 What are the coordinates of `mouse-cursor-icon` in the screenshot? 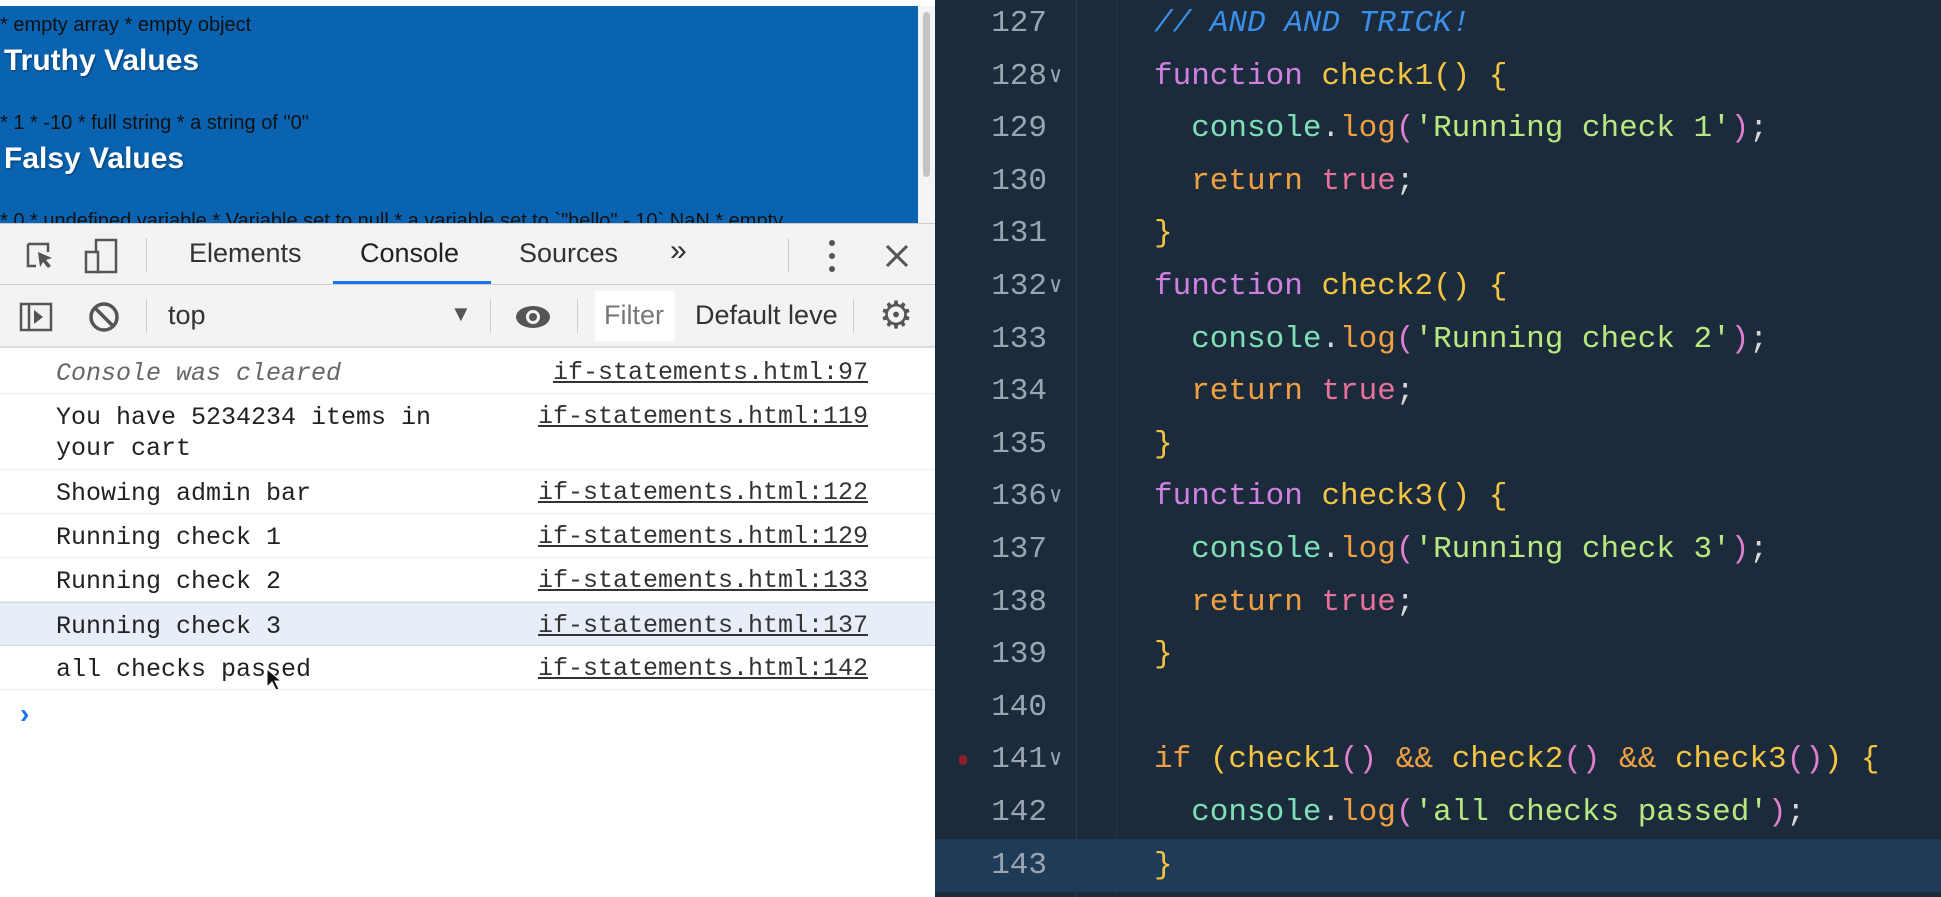 It's located at (274, 679).